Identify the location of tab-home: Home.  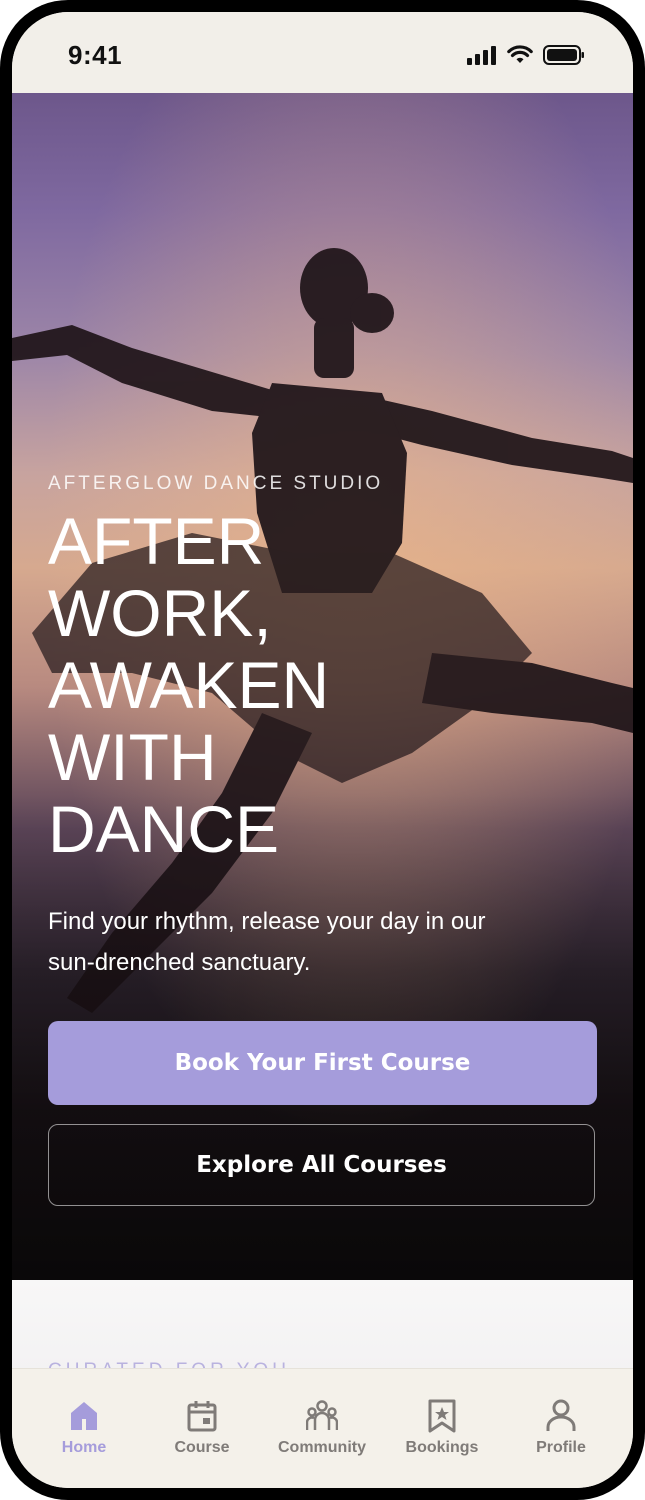
(84, 1428).